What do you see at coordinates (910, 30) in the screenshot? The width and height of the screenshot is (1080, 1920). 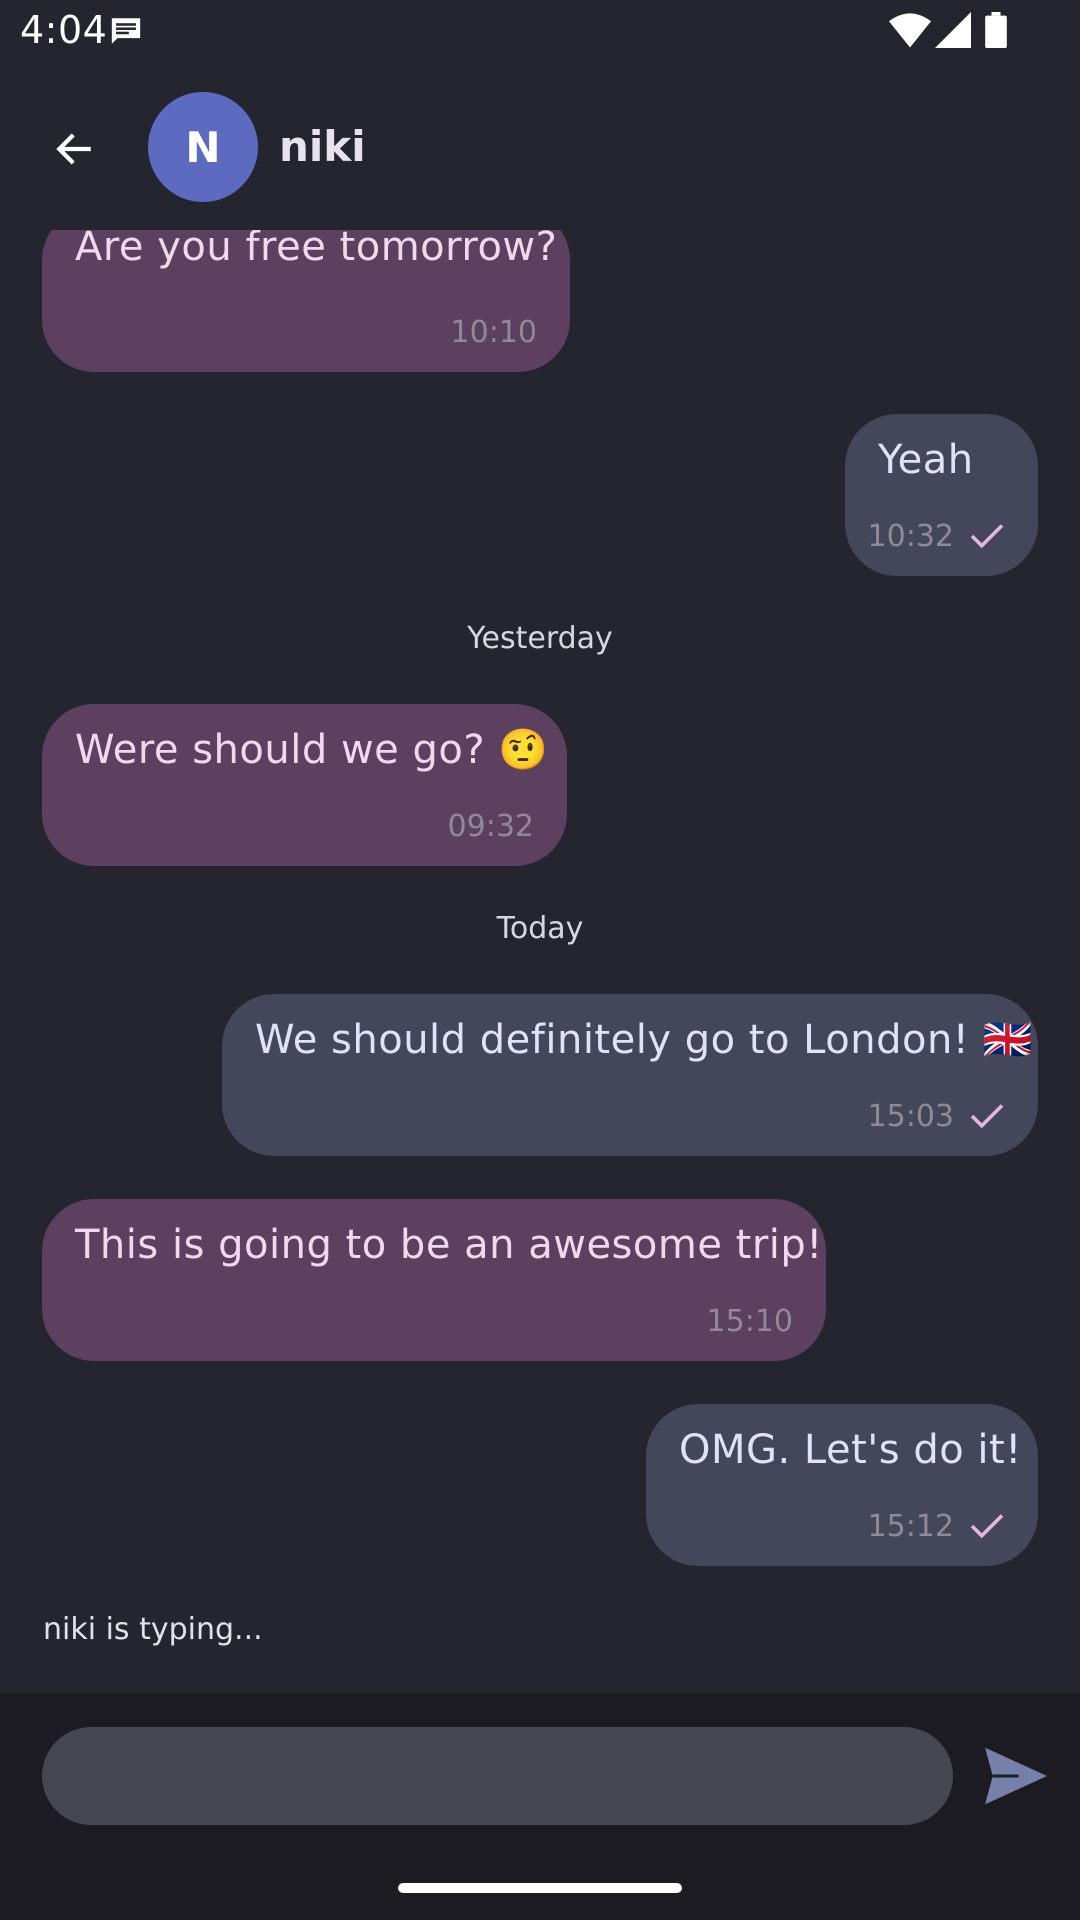 I see `wifi-icon` at bounding box center [910, 30].